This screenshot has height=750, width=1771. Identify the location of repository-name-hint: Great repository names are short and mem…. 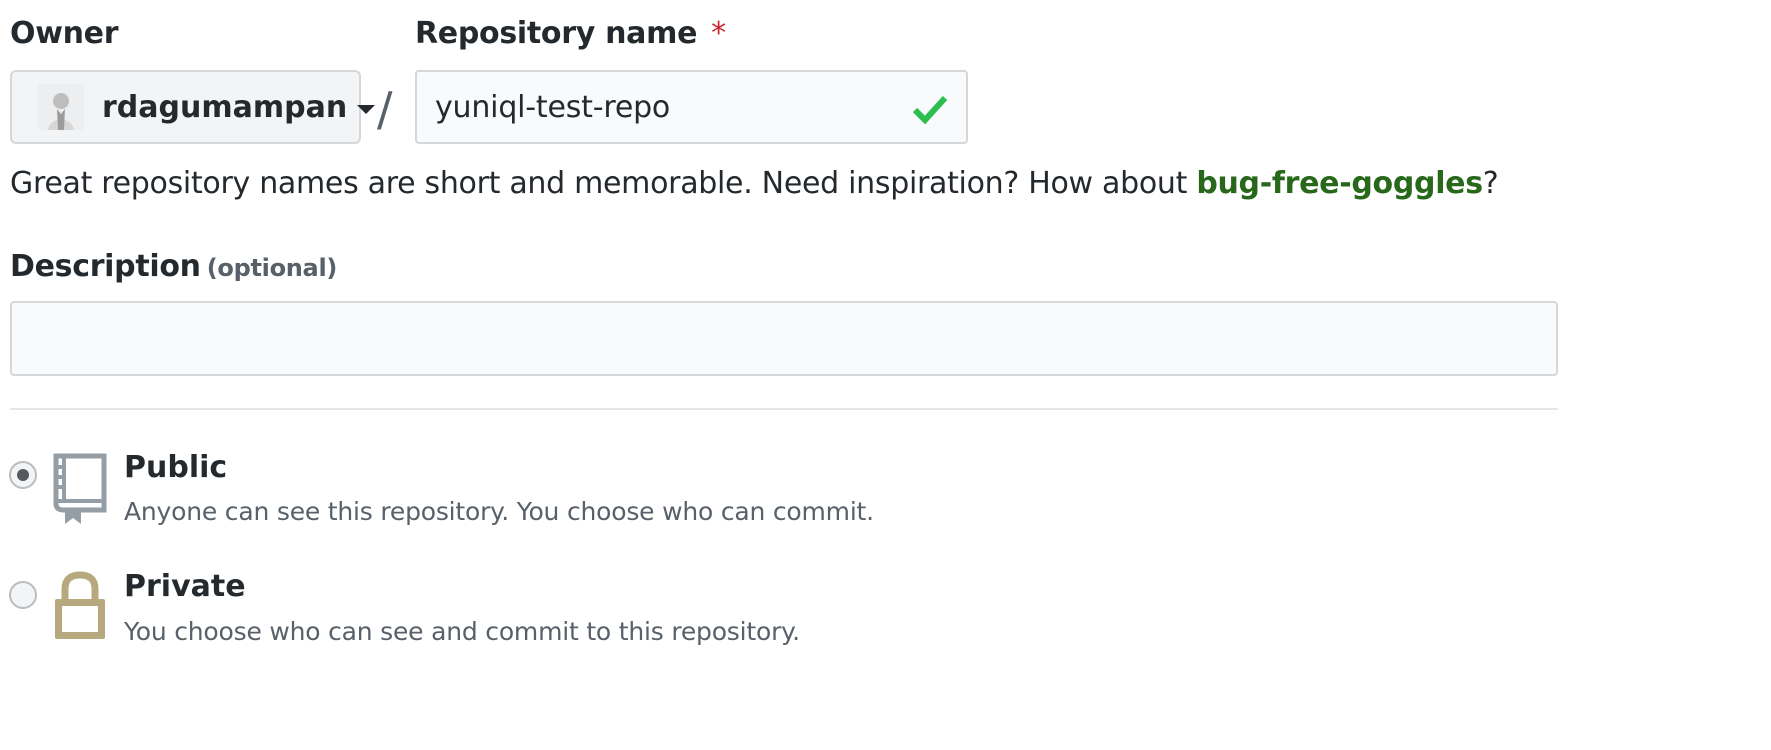
(754, 183).